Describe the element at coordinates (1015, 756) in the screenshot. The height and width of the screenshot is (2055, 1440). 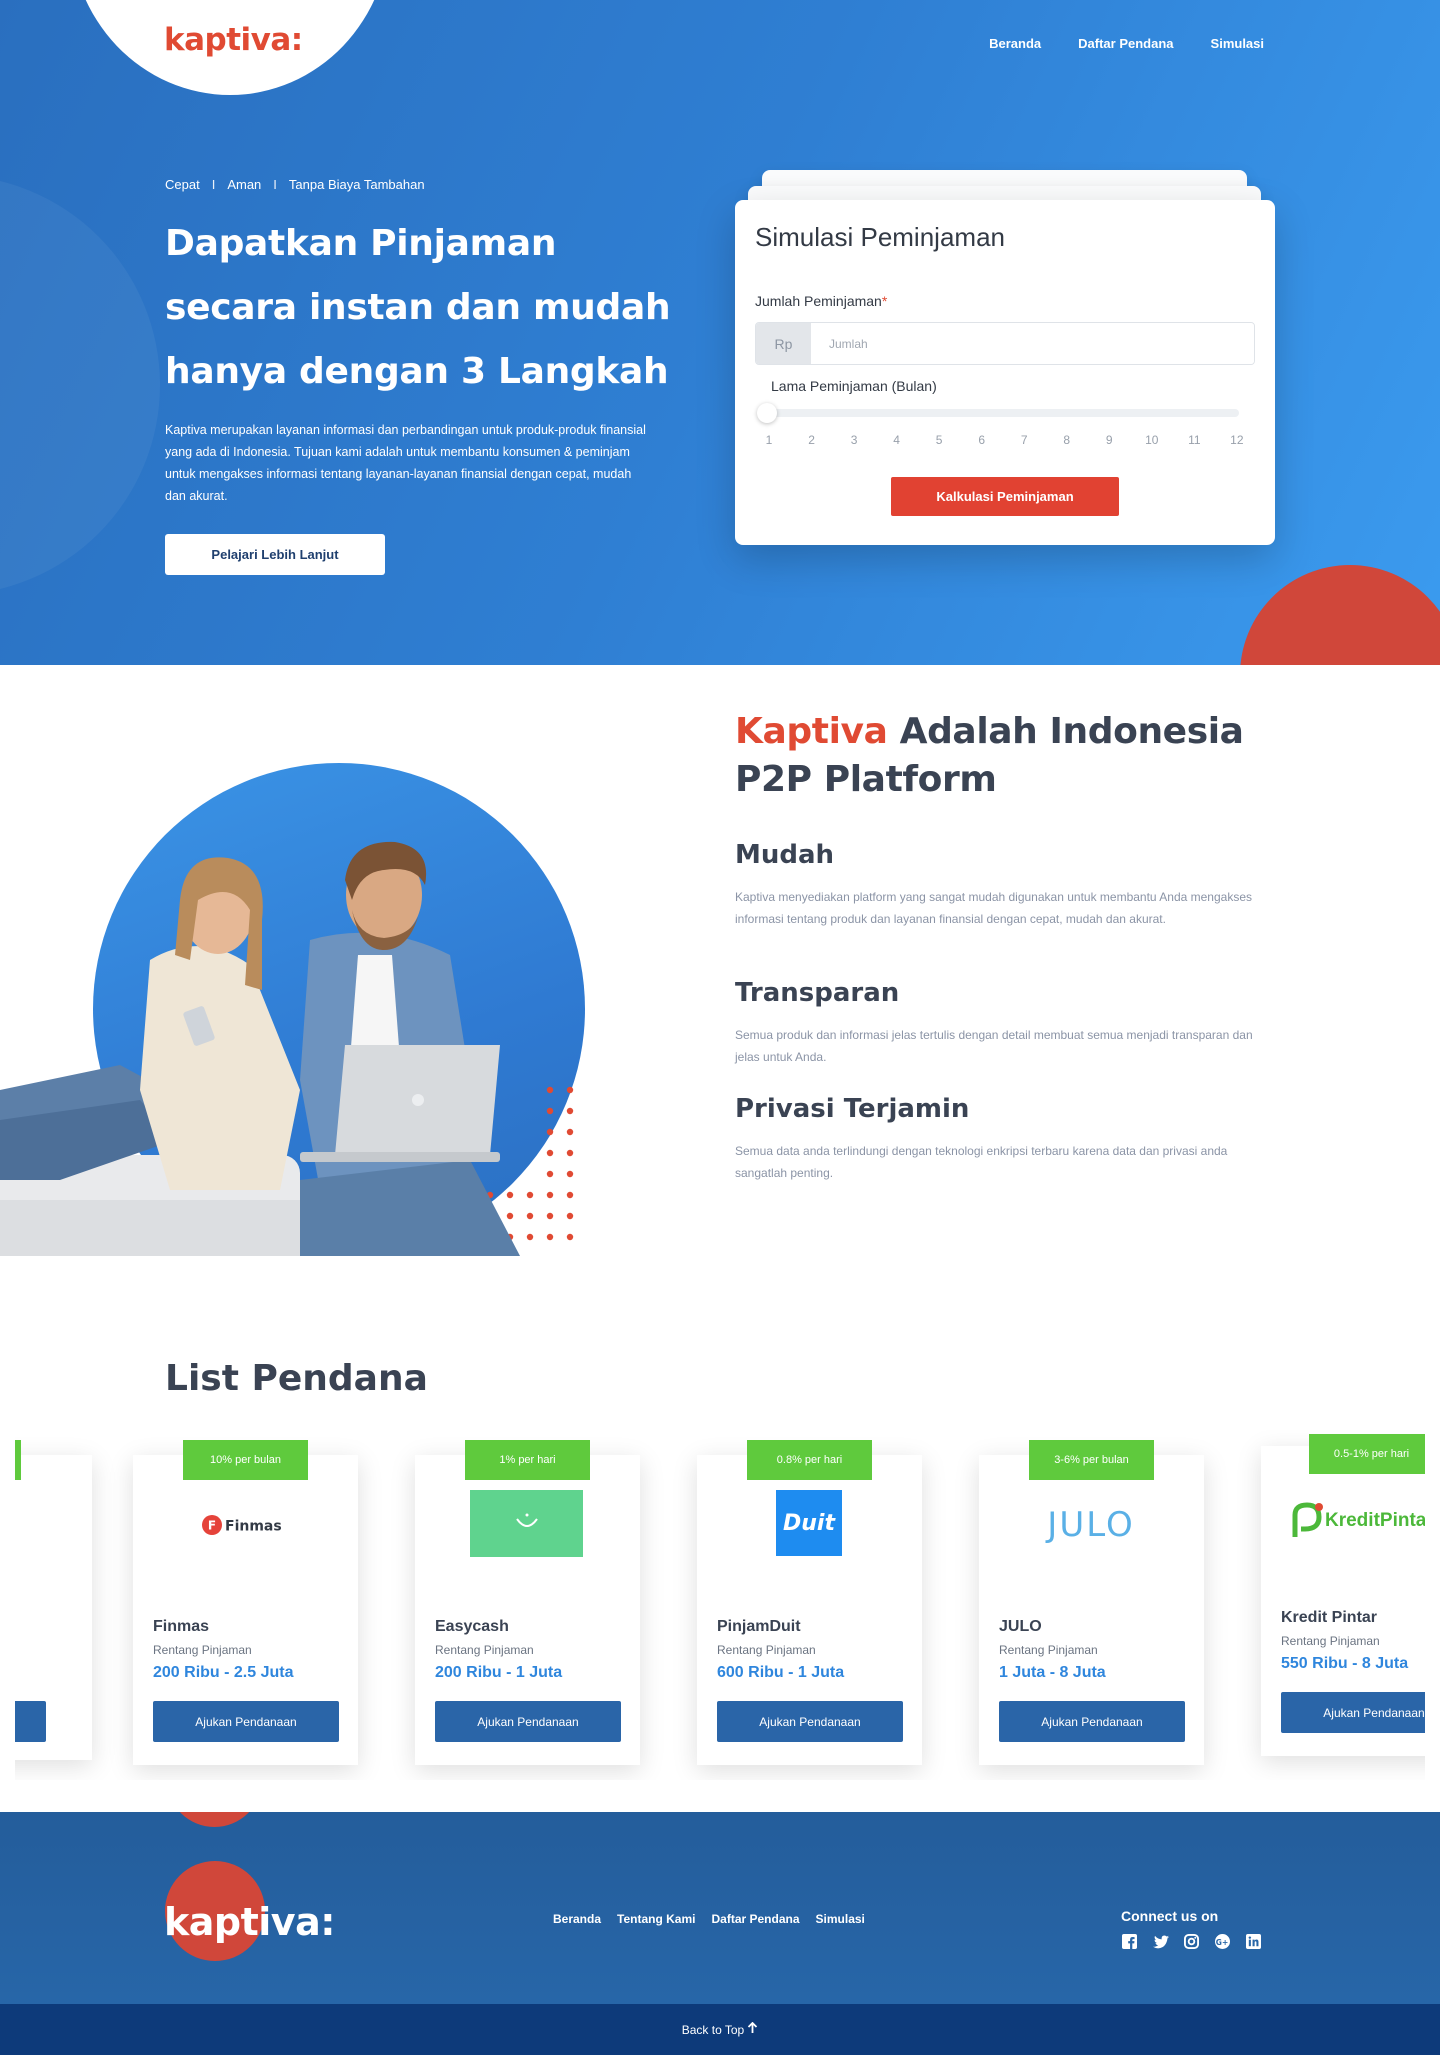
I see `about-heading: Kaptiva Adalah Indonesia P2P Platform` at that location.